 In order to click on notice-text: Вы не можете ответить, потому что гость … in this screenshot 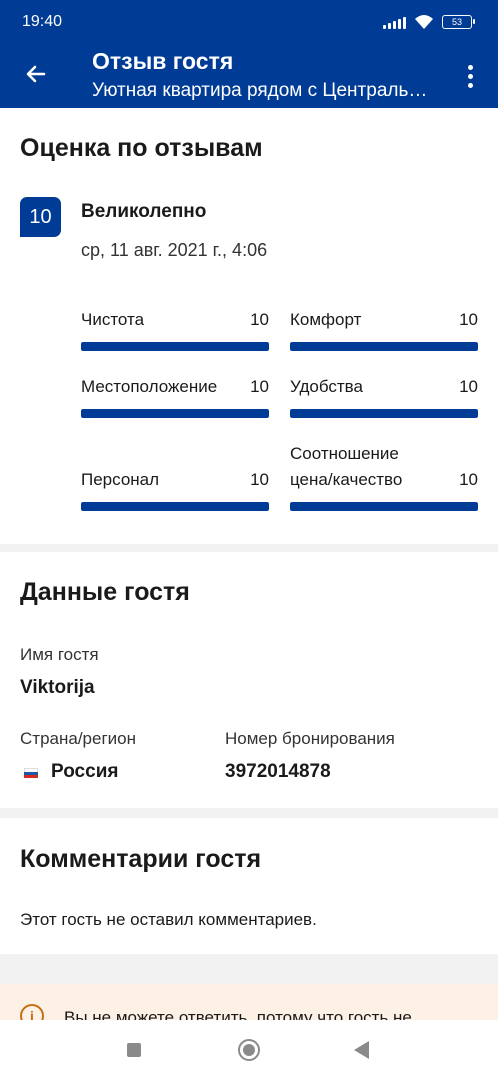, I will do `click(238, 1014)`.